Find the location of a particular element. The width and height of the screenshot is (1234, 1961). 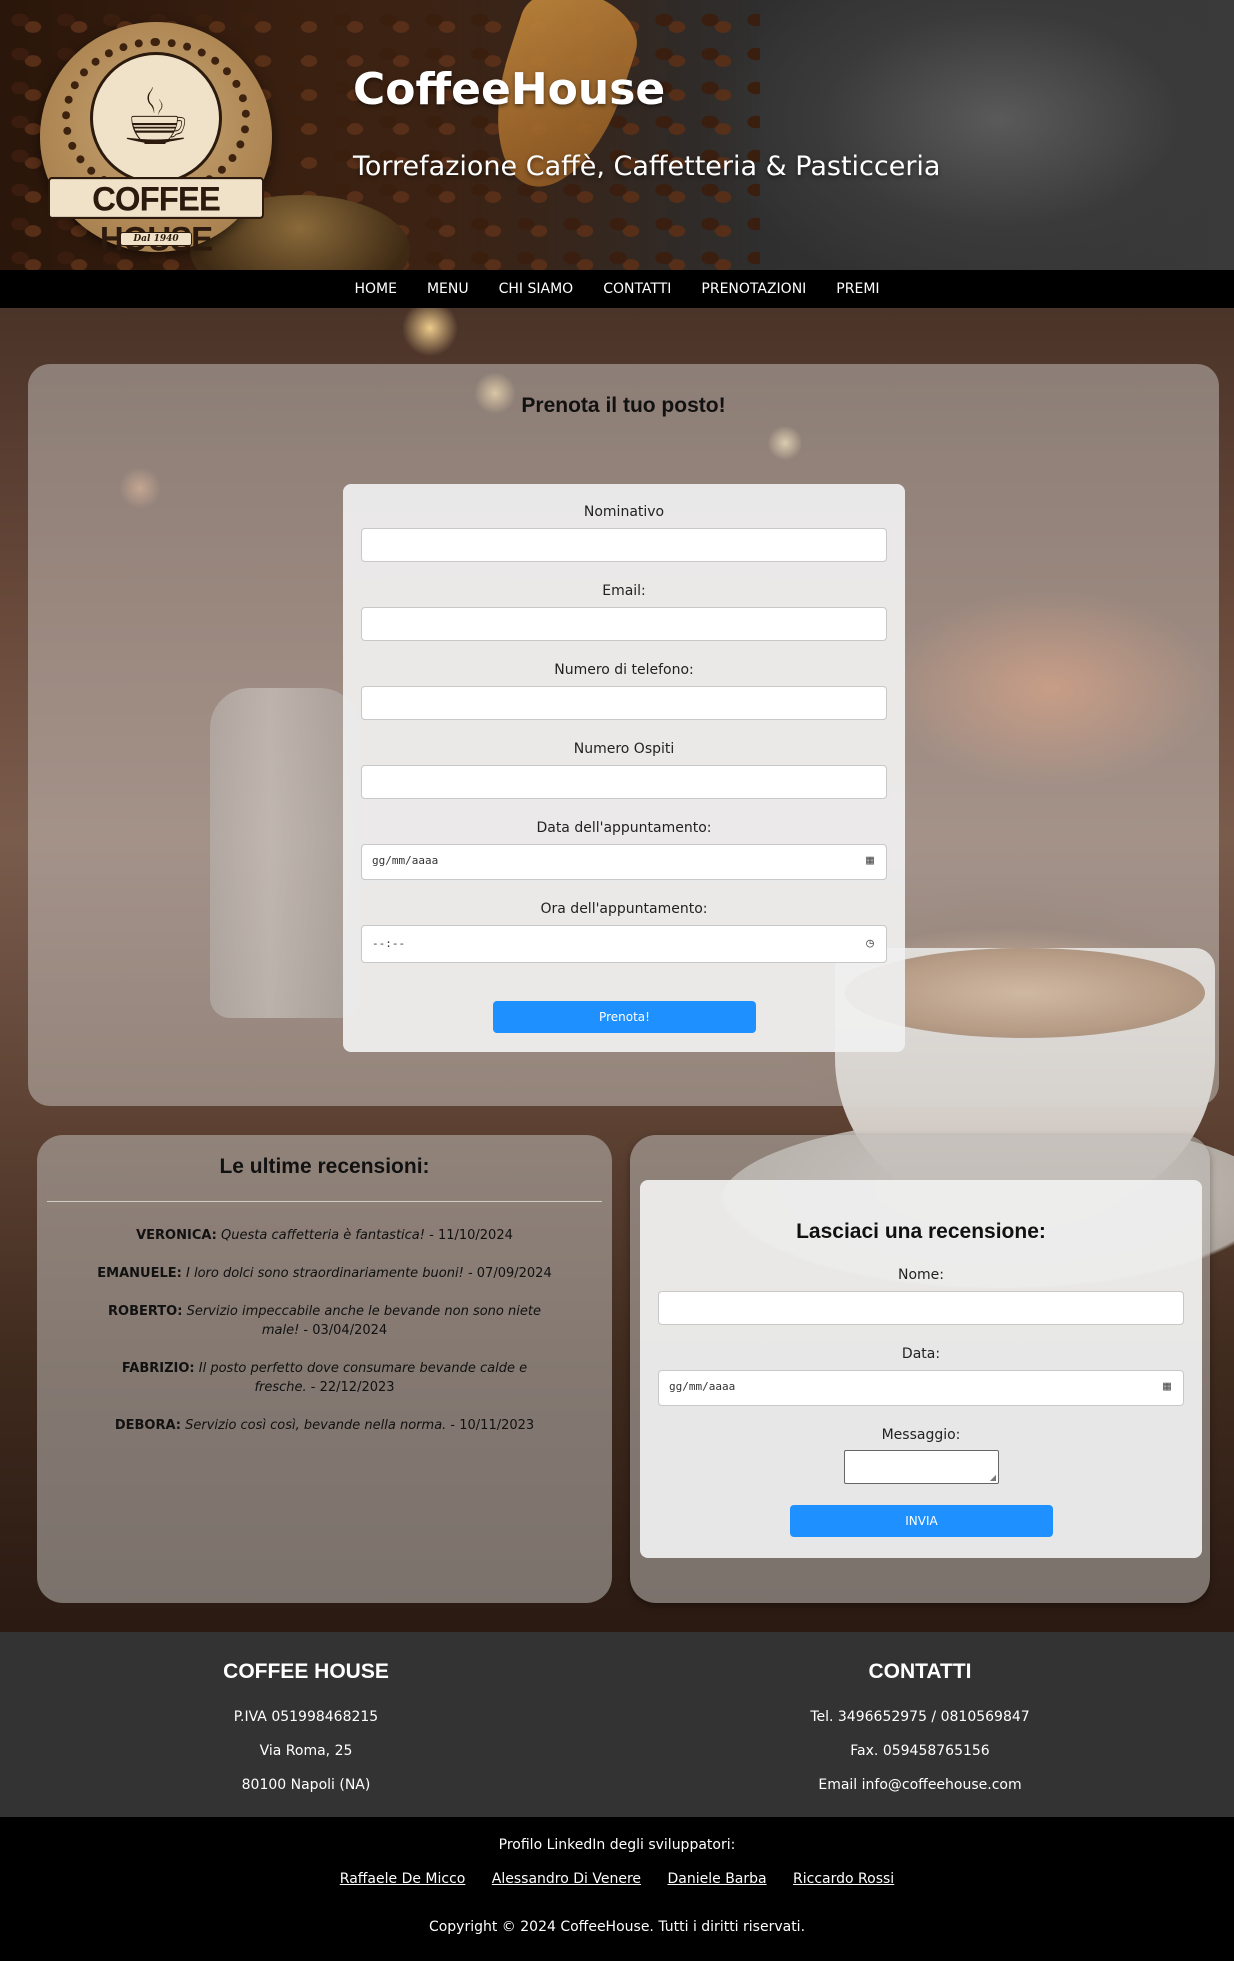

nav-item-chi-siamo: CHI SIAMO is located at coordinates (536, 289).